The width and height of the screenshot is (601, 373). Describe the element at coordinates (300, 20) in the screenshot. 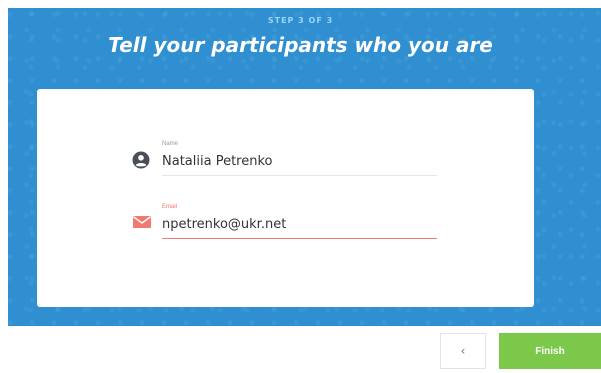

I see `step-indicator: STEP 3 OF 3` at that location.